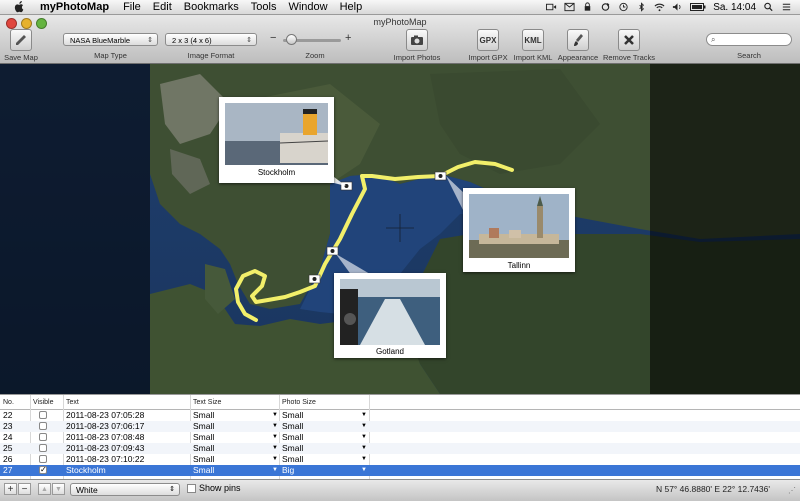  I want to click on table-row: 22 2011-08-23 07:05:28 Small ▼ Small ▼, so click(400, 415).